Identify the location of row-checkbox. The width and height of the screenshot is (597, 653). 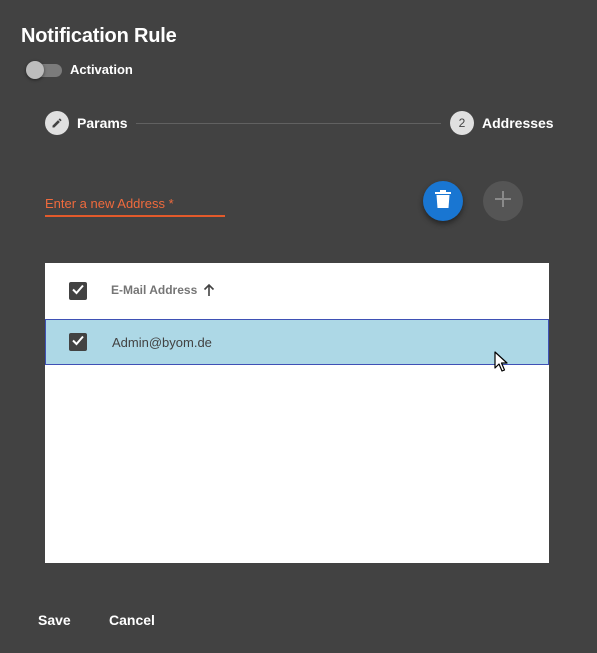
(78, 342).